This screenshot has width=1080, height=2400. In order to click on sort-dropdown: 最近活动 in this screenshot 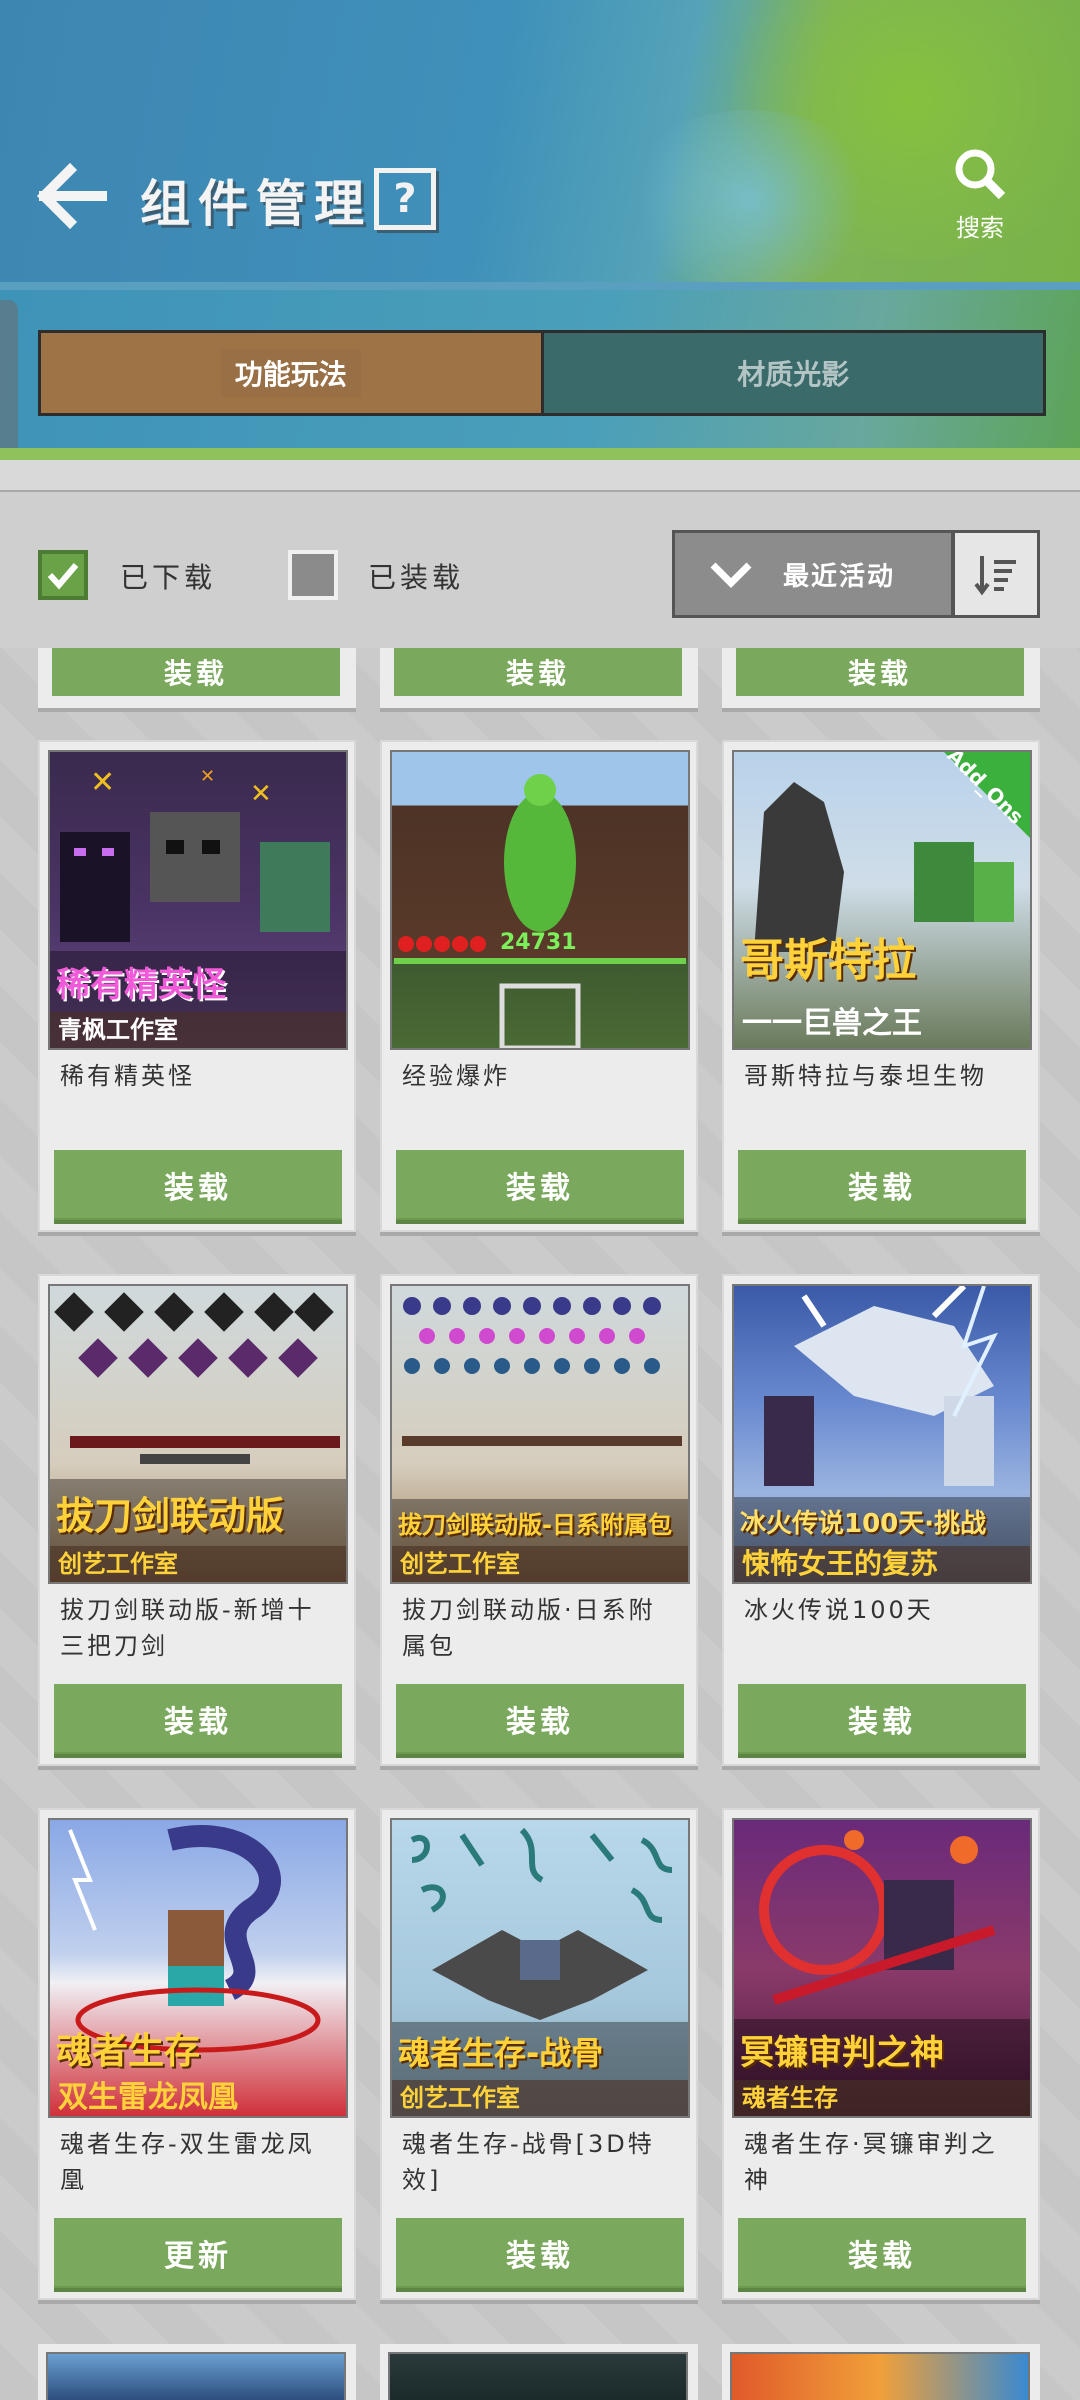, I will do `click(813, 574)`.